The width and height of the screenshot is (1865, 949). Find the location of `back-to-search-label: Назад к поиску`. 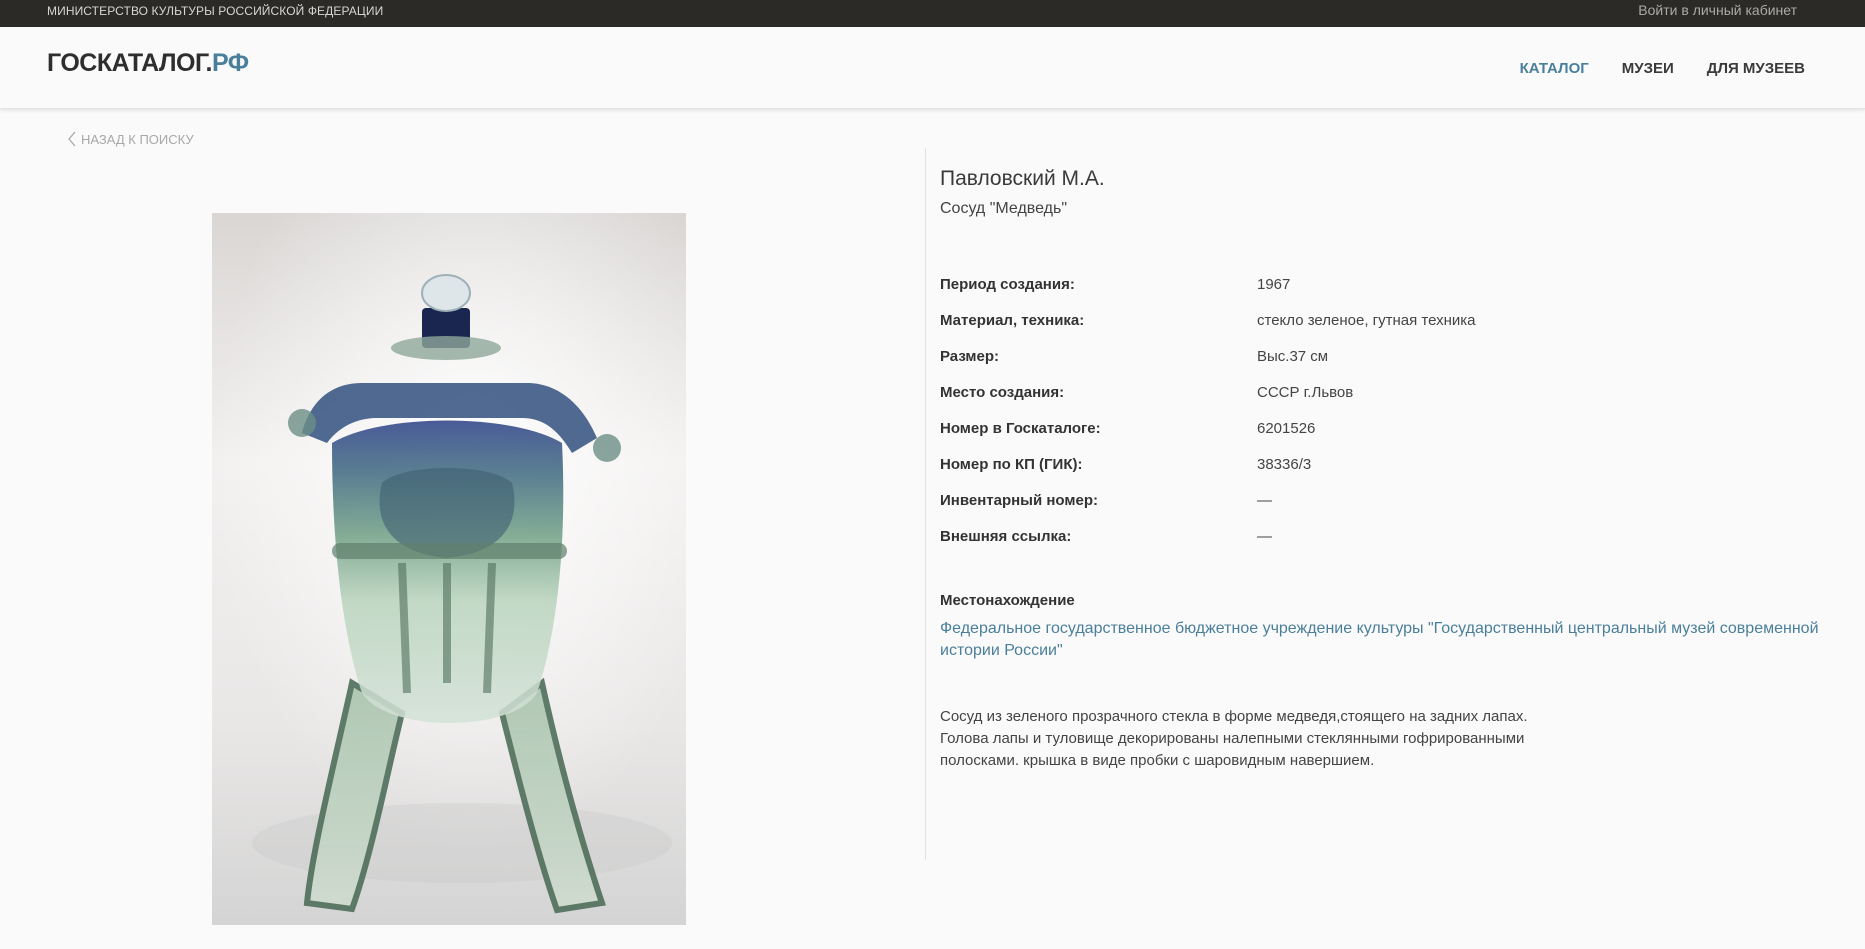

back-to-search-label: Назад к поиску is located at coordinates (137, 139).